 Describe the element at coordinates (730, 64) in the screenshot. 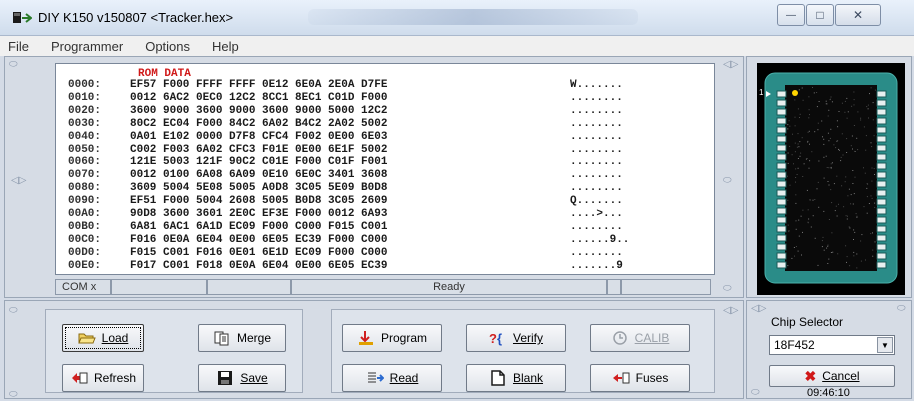

I see `splitter-top-icon: ◁▷` at that location.